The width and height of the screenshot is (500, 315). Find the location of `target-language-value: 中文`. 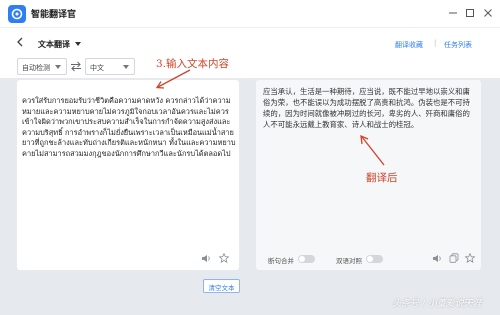

target-language-value: 中文 is located at coordinates (97, 68).